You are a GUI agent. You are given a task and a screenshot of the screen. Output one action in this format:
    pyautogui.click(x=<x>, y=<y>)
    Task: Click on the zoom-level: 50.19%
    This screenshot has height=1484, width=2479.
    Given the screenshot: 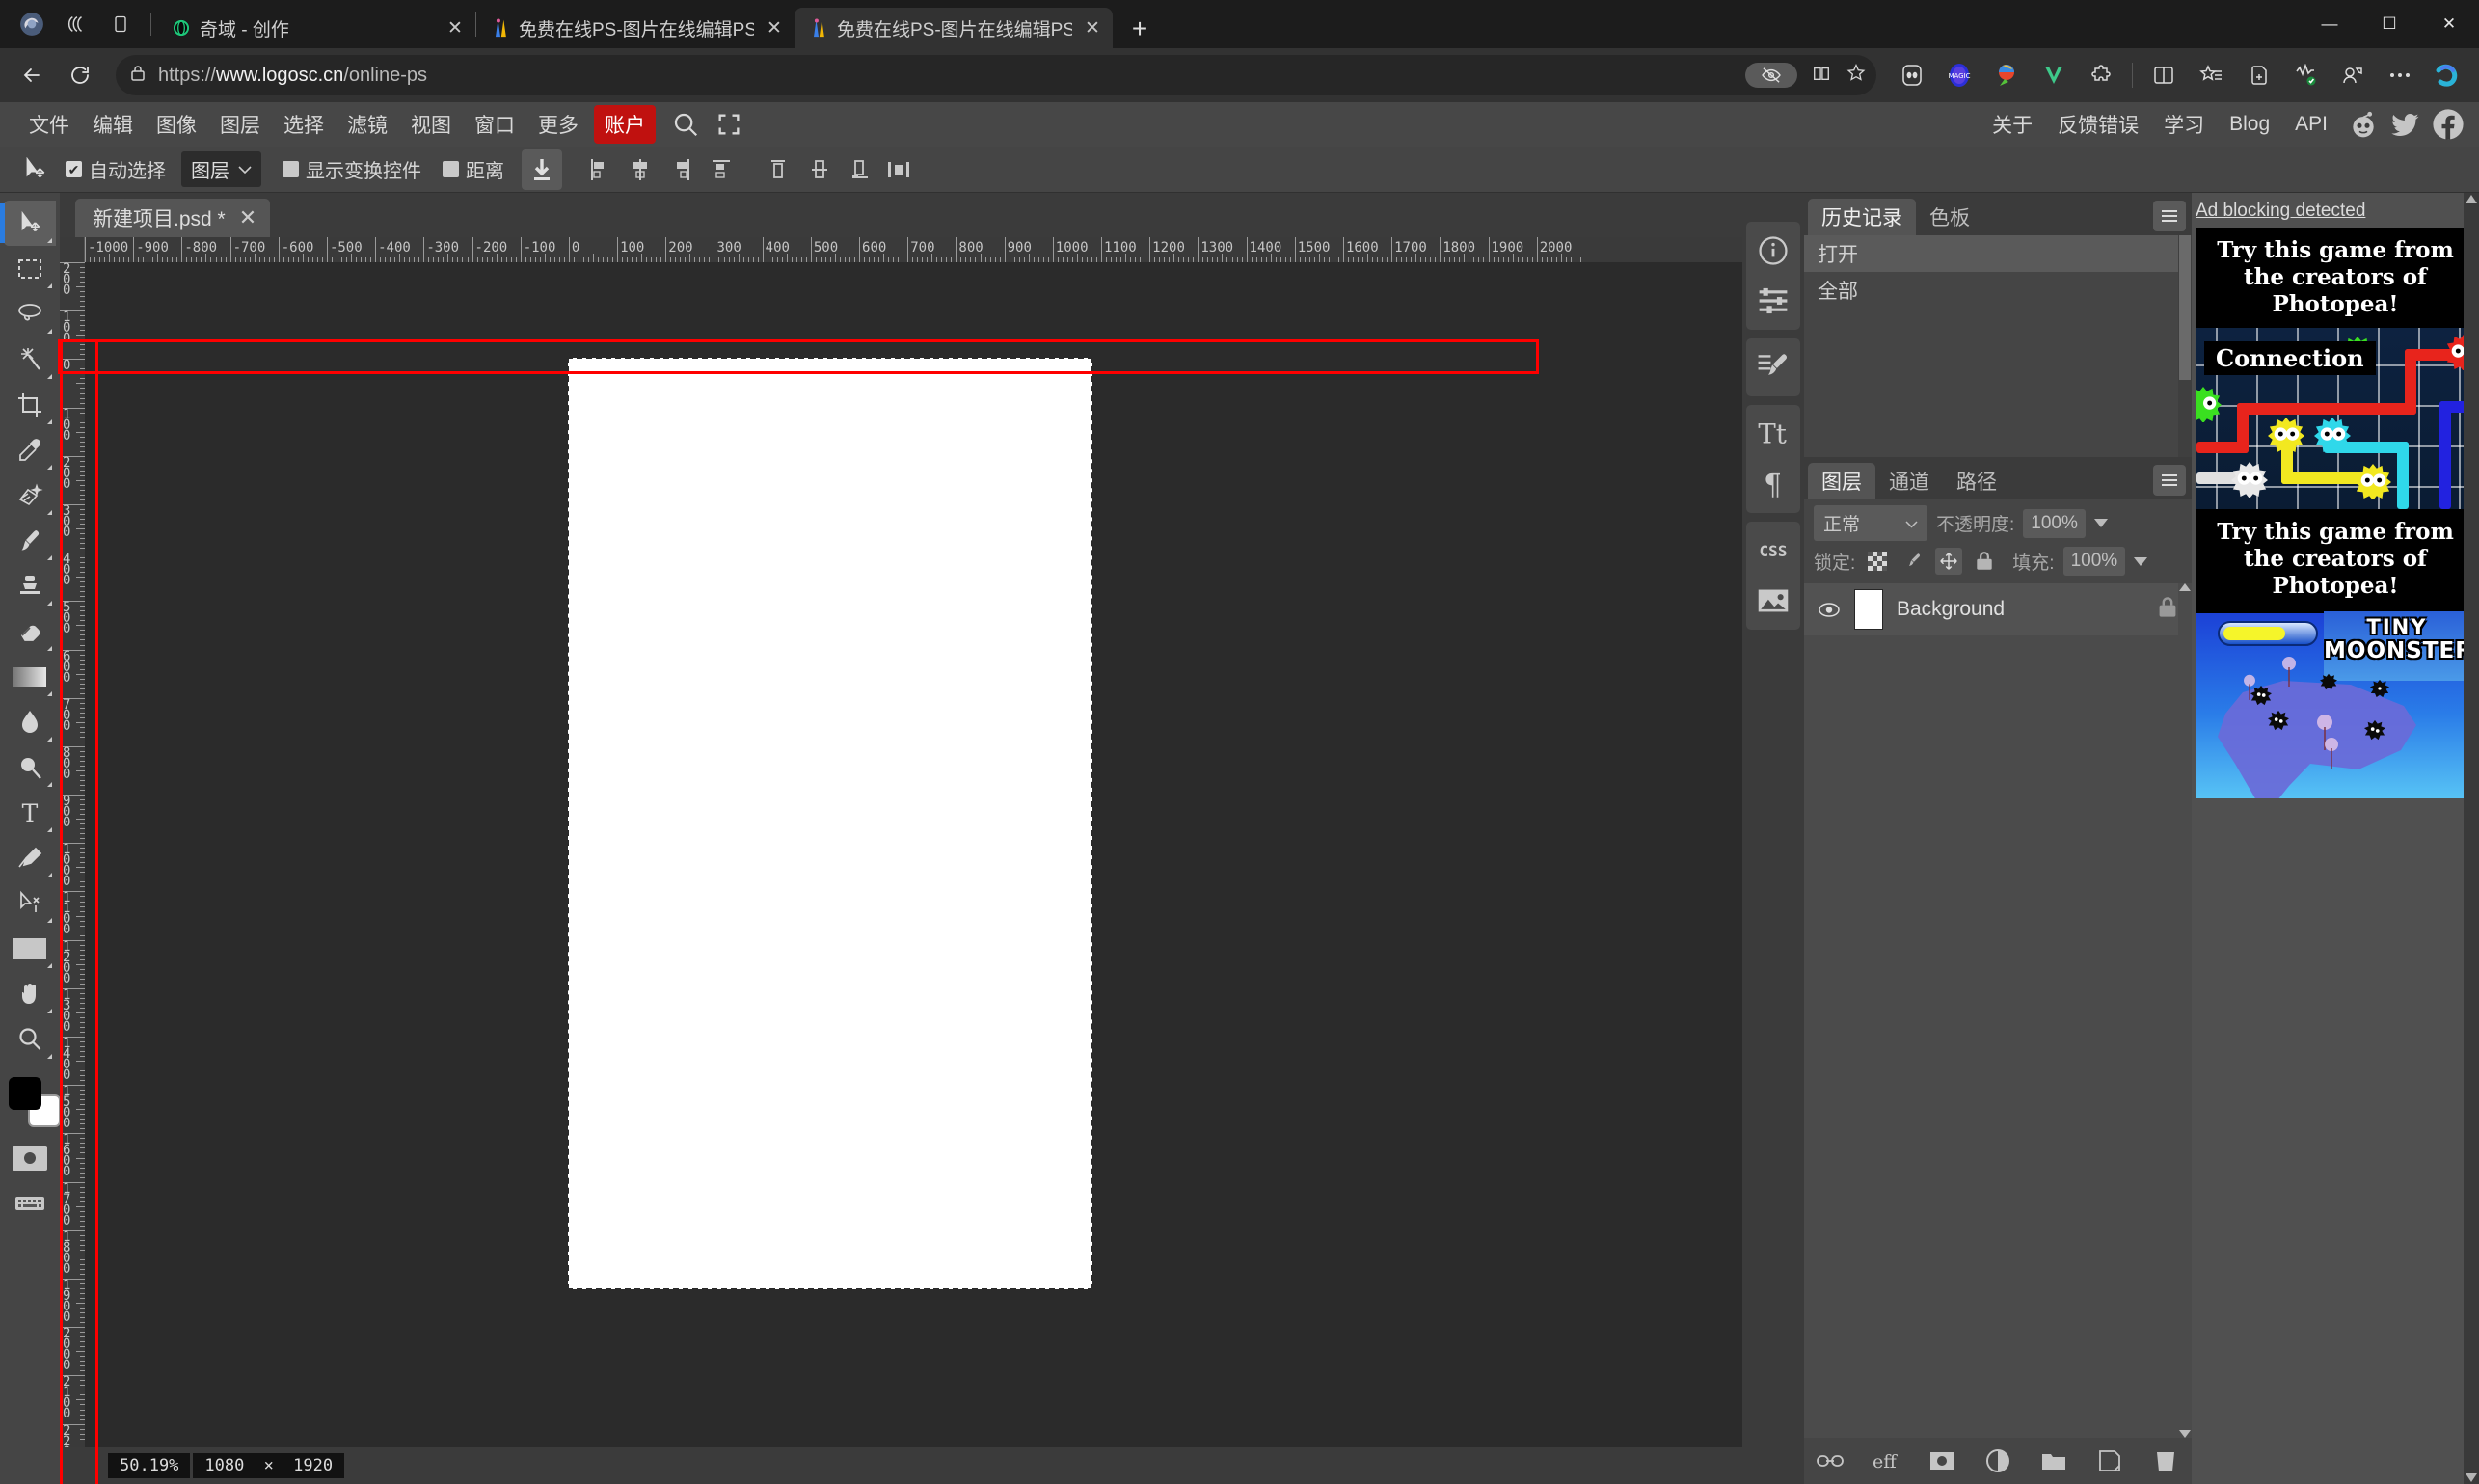 What is the action you would take?
    pyautogui.click(x=149, y=1465)
    